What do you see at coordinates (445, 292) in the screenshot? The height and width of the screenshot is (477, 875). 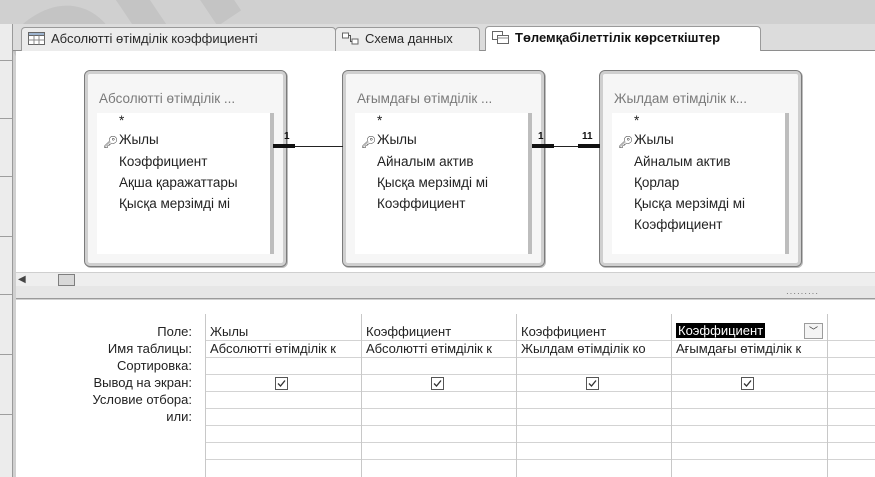 I see `pane-splitter: ·········` at bounding box center [445, 292].